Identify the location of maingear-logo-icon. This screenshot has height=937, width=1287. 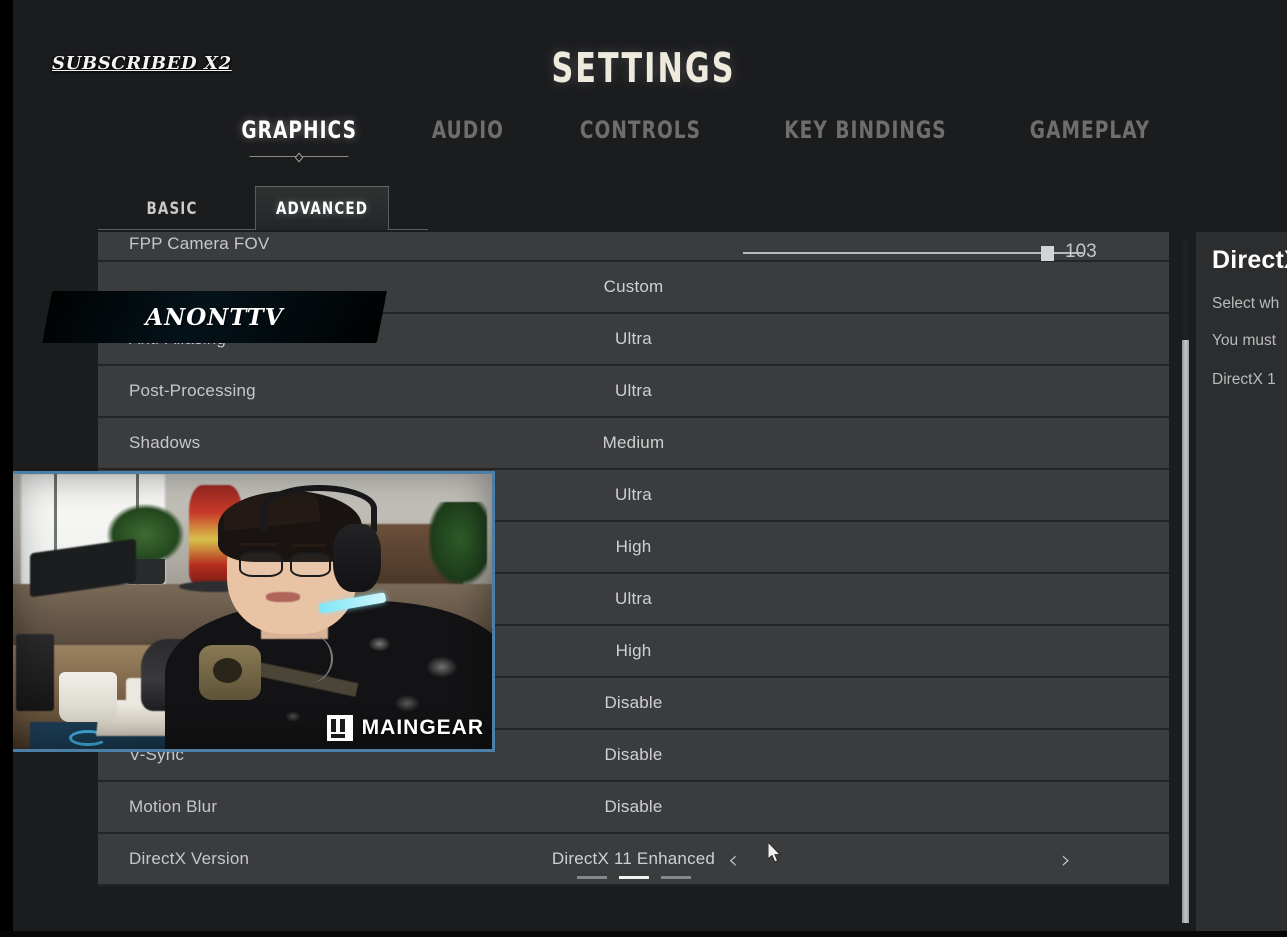
(339, 728).